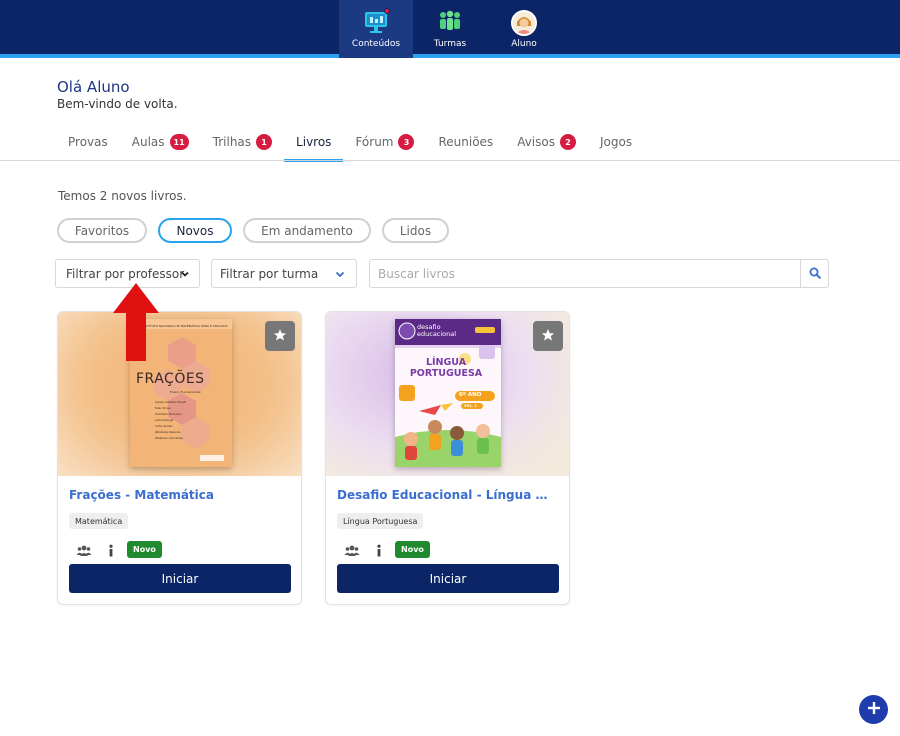 The image size is (900, 736). I want to click on svg-text: Cybele Castelani Rosett, so click(170, 402).